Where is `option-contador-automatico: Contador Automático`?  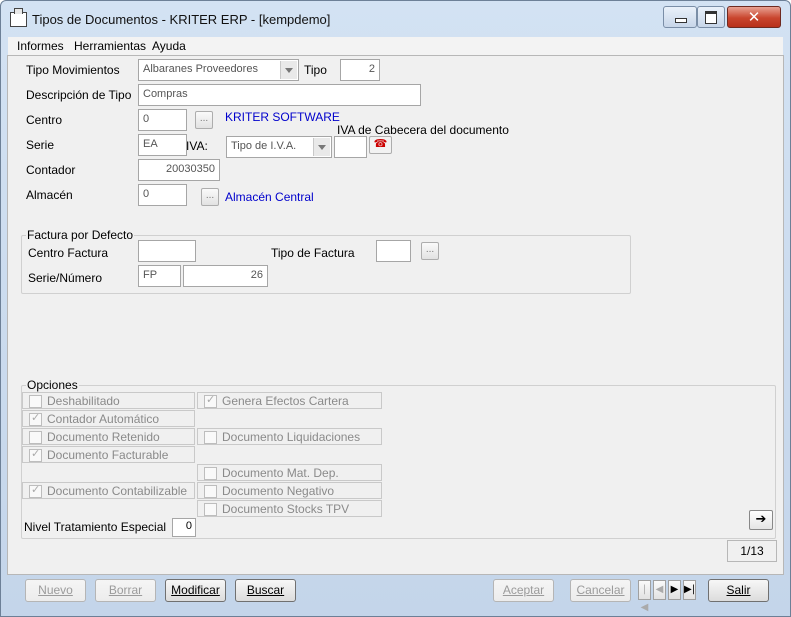 option-contador-automatico: Contador Automático is located at coordinates (108, 418).